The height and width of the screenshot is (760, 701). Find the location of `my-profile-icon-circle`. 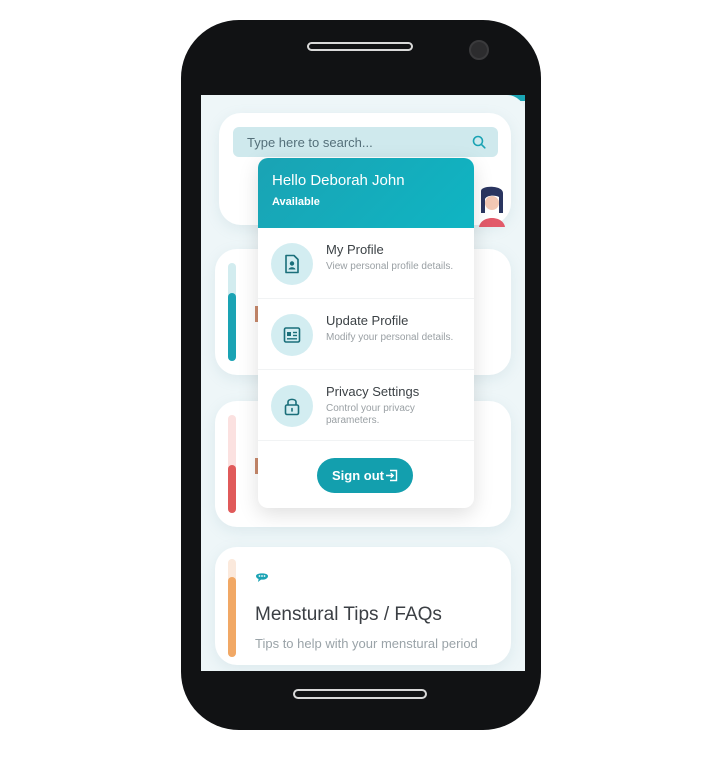

my-profile-icon-circle is located at coordinates (292, 264).